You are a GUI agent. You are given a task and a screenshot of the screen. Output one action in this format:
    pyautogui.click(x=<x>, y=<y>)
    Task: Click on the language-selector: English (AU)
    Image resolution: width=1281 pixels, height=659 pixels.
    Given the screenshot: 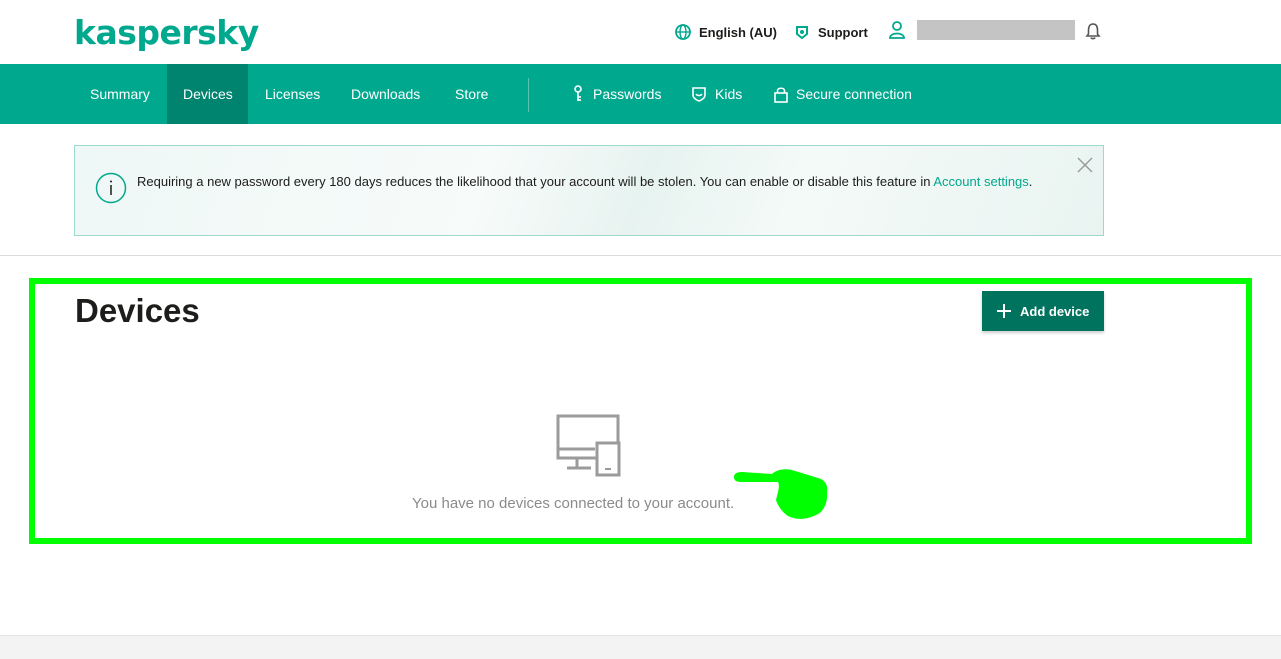 What is the action you would take?
    pyautogui.click(x=726, y=32)
    